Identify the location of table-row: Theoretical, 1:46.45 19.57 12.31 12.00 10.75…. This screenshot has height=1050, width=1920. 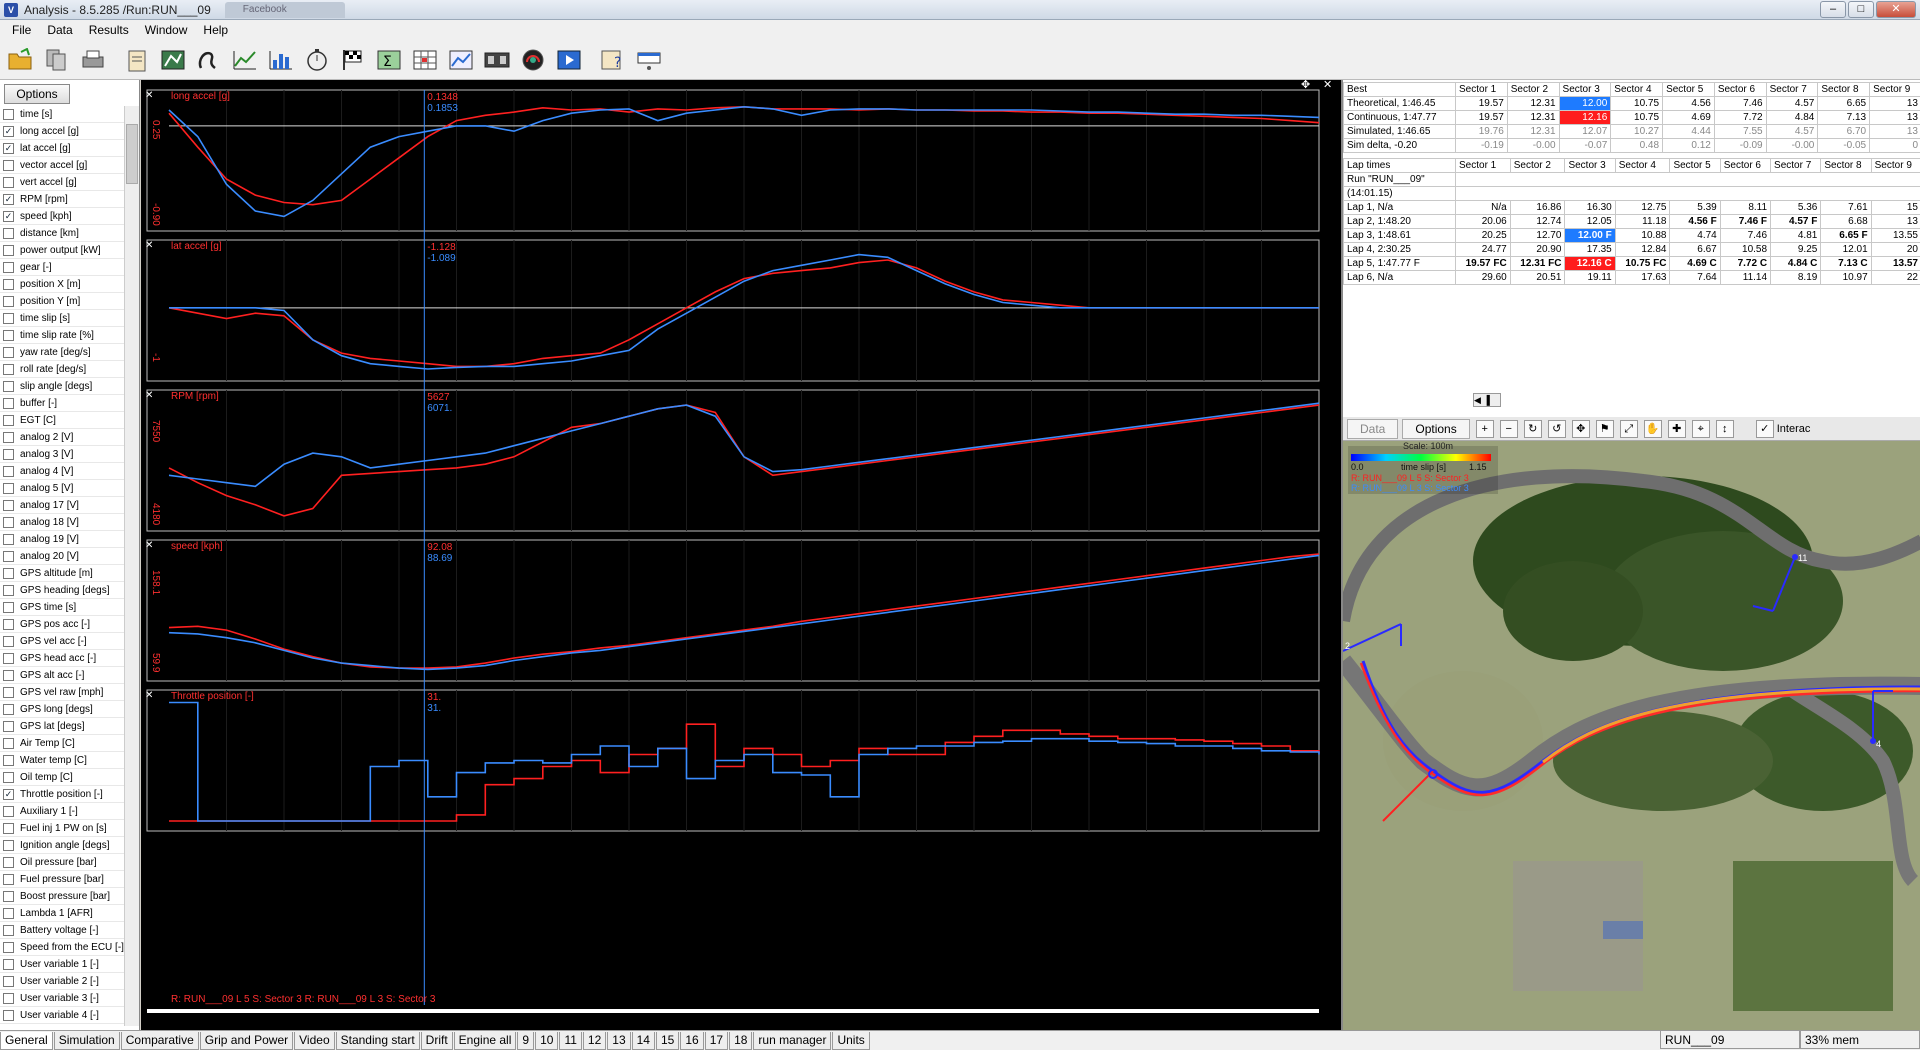
(1631, 103).